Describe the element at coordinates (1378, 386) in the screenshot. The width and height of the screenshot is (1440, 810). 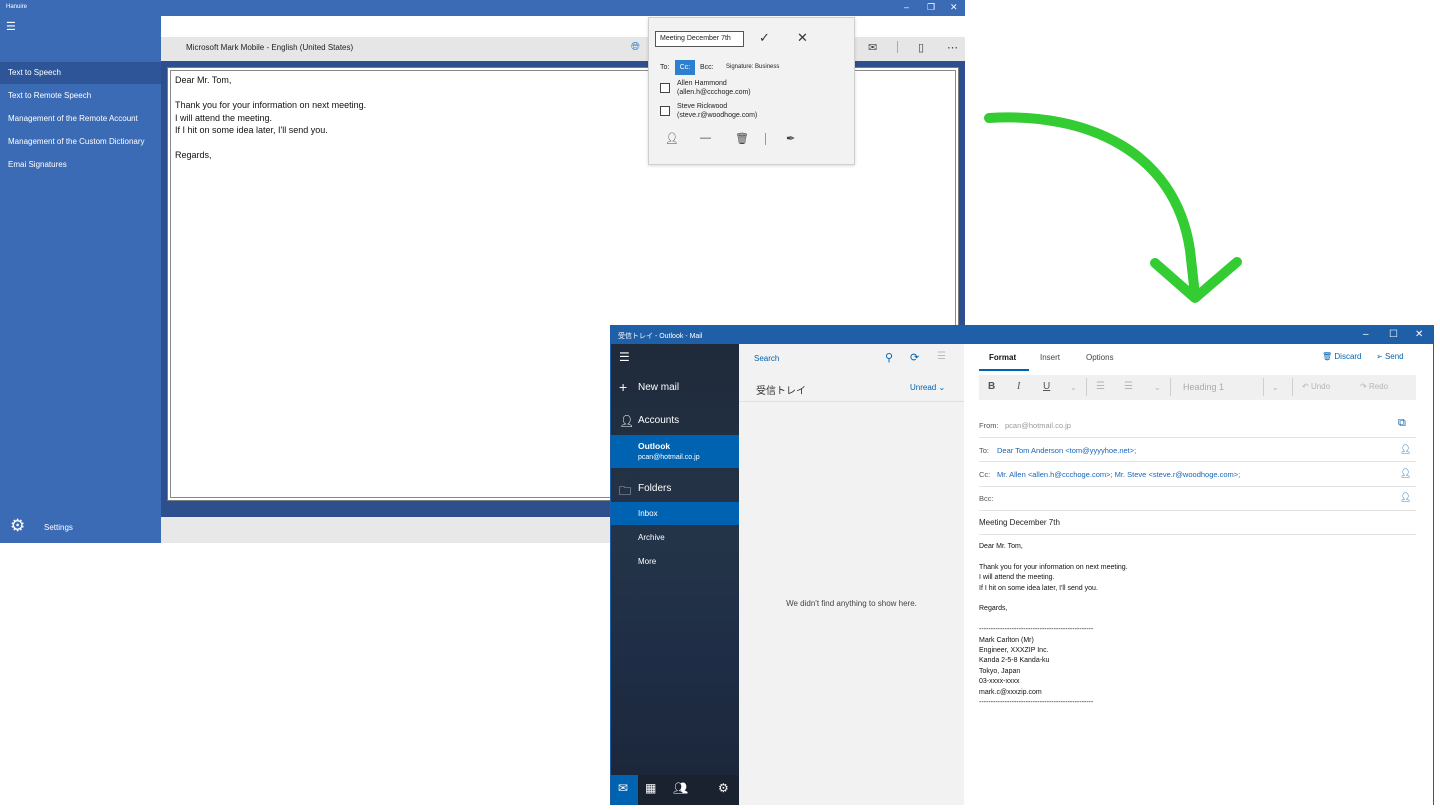
I see `redo-label: Redo` at that location.